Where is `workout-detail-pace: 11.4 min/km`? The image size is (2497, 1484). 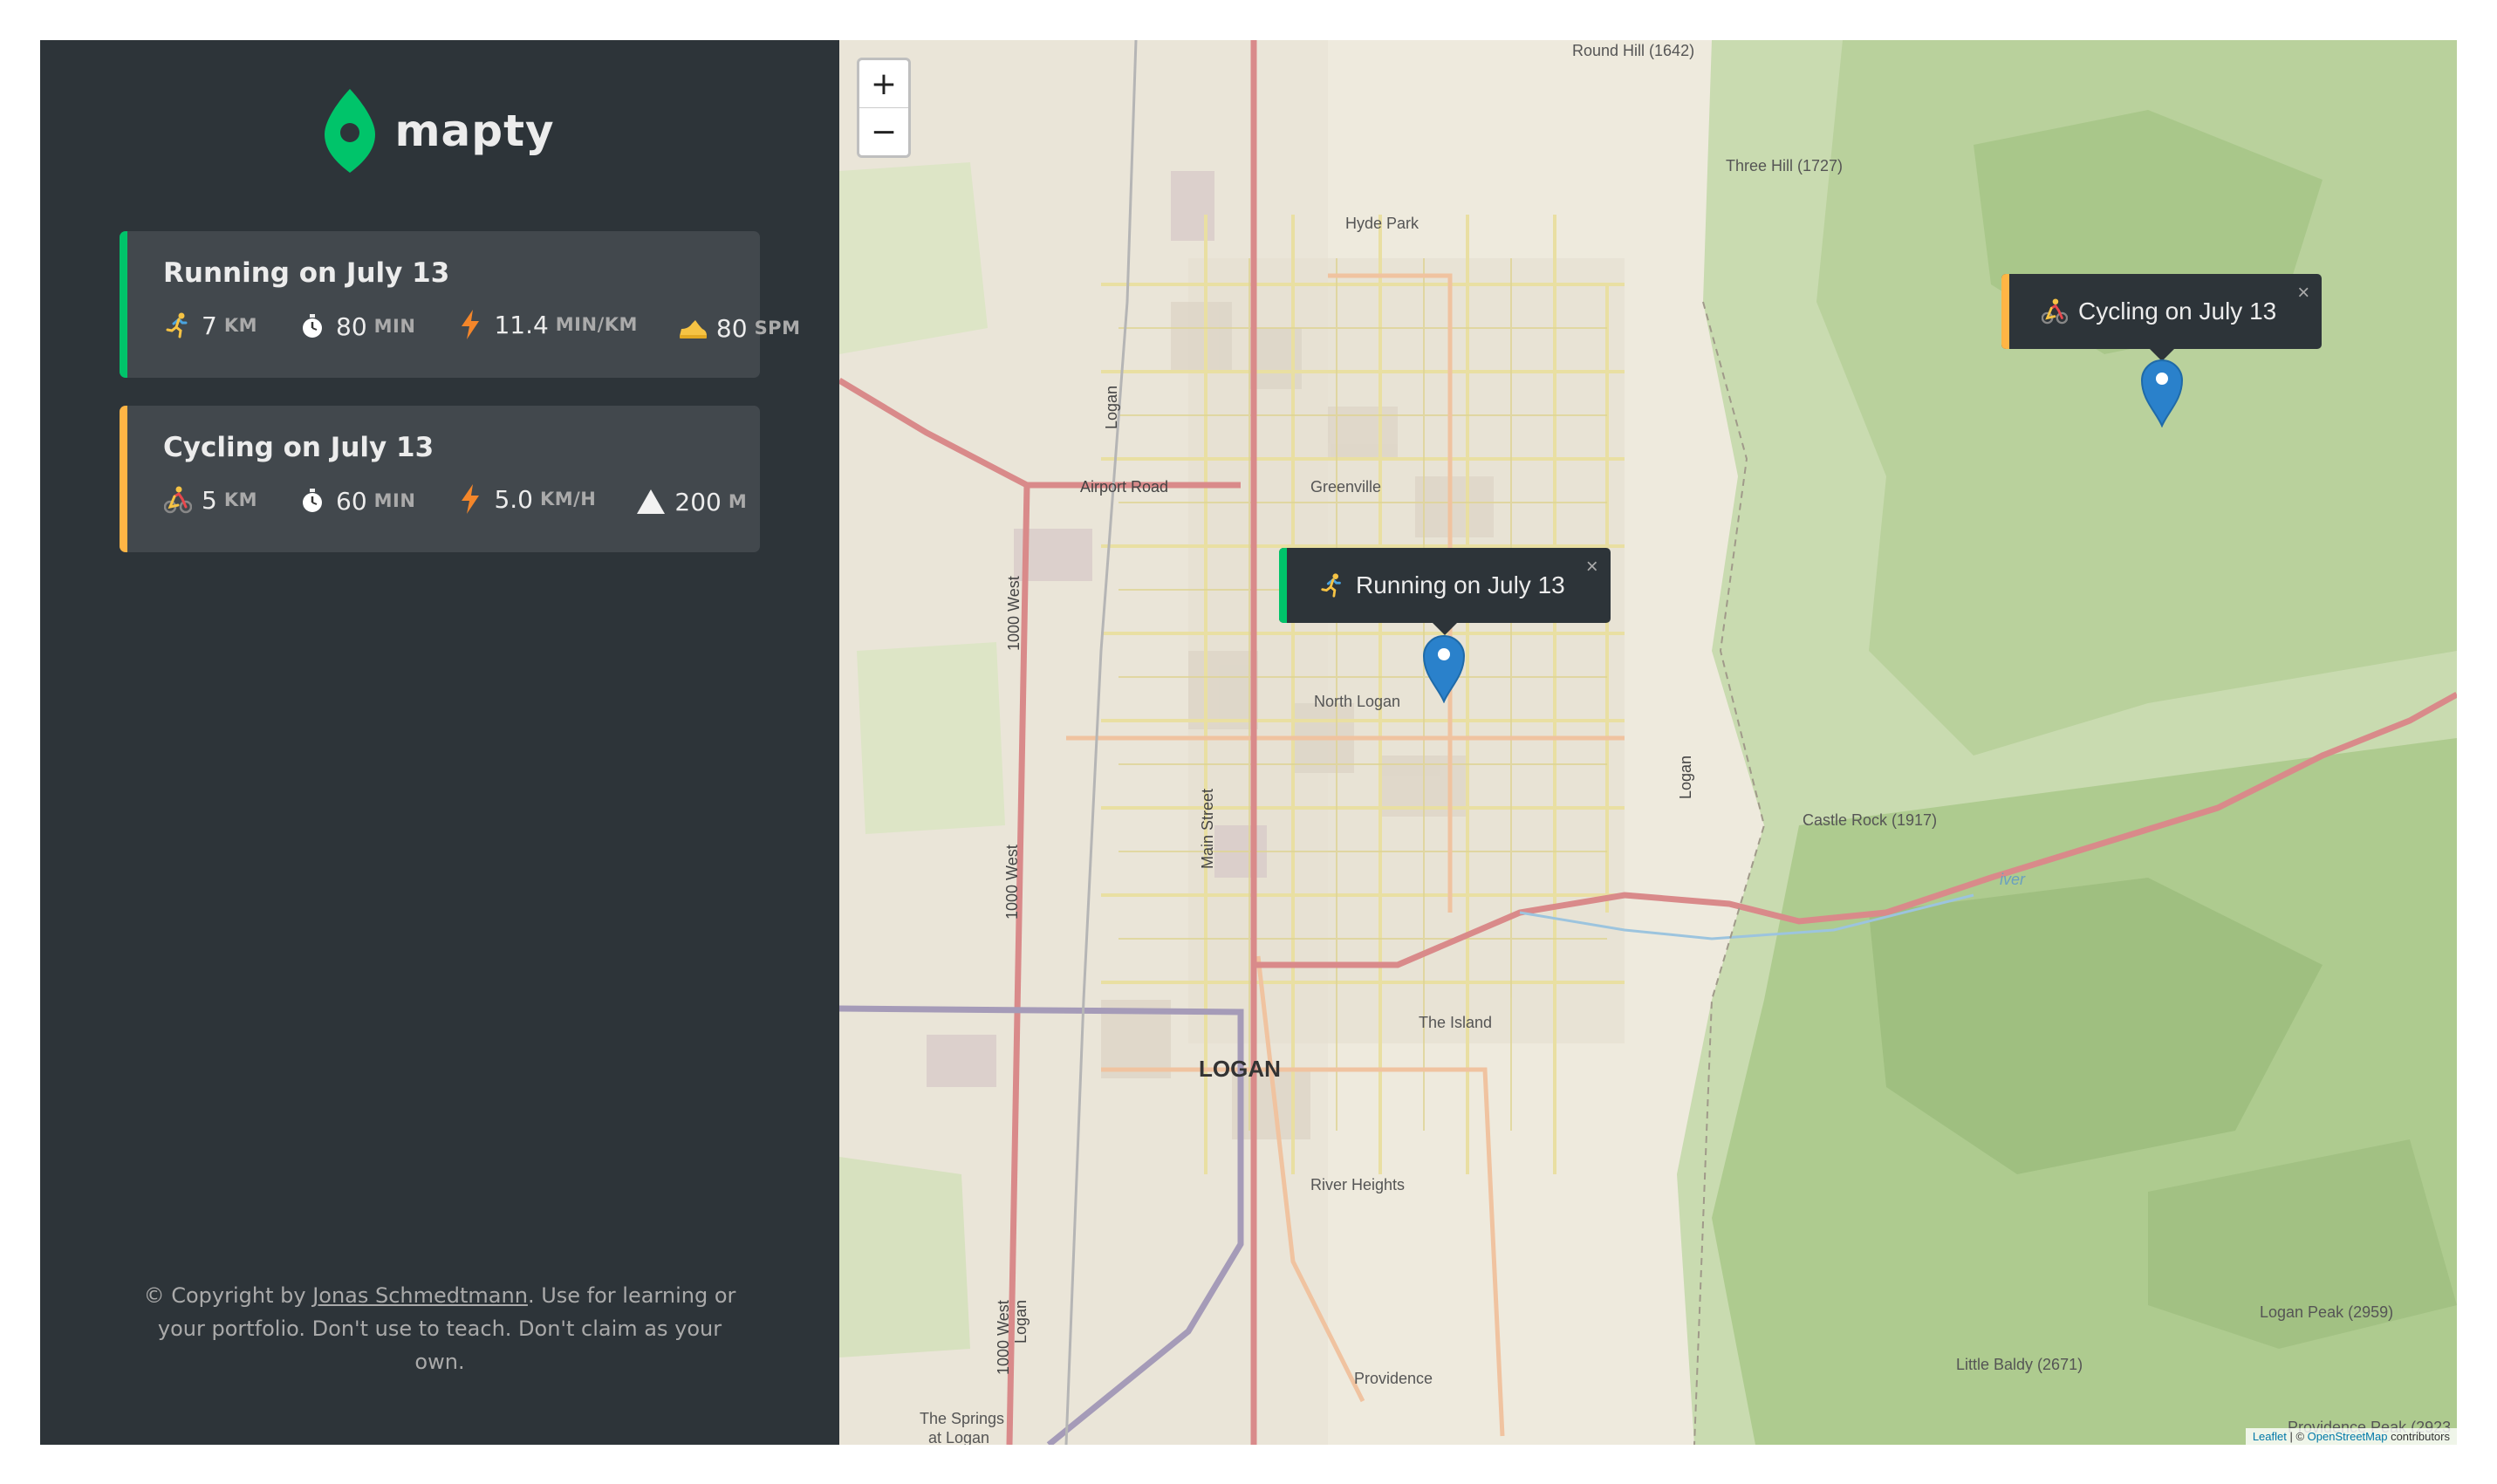
workout-detail-pace: 11.4 min/km is located at coordinates (546, 324).